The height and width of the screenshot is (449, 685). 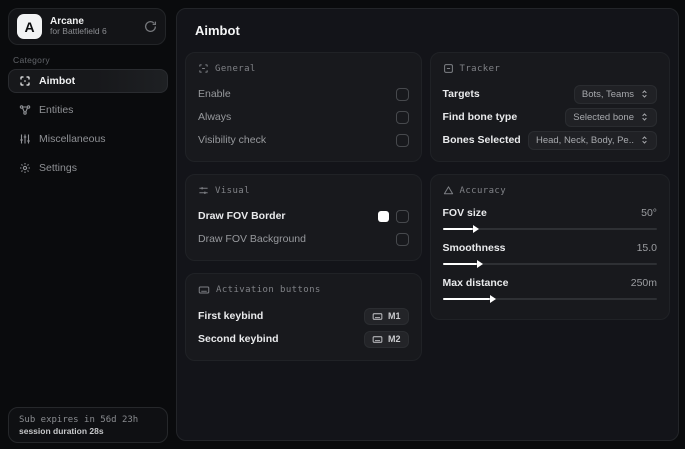 What do you see at coordinates (88, 81) in the screenshot?
I see `sidebar-item-aimbot: Aimbot` at bounding box center [88, 81].